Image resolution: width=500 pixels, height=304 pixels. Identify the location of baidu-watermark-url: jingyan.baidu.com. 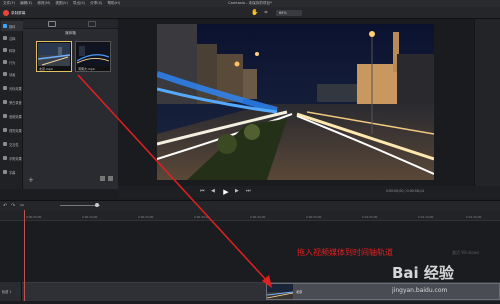
(420, 290).